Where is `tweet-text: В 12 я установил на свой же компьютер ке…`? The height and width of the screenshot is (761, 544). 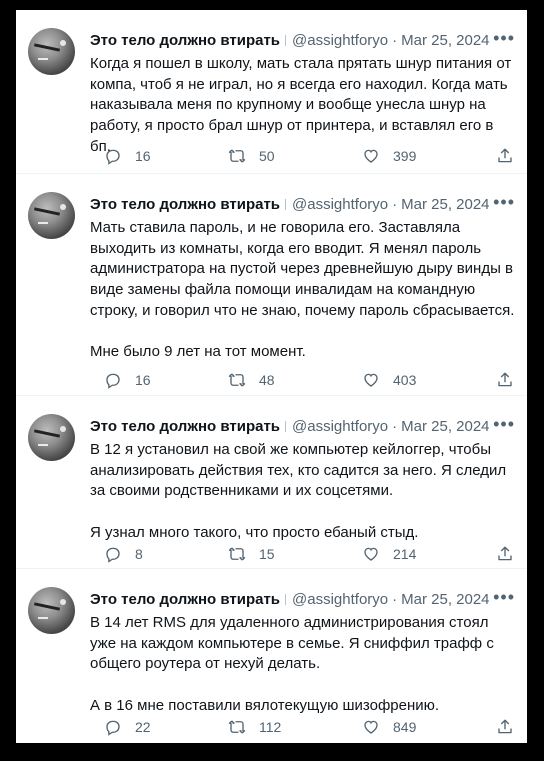 tweet-text: В 12 я установил на свой же компьютер ке… is located at coordinates (298, 491).